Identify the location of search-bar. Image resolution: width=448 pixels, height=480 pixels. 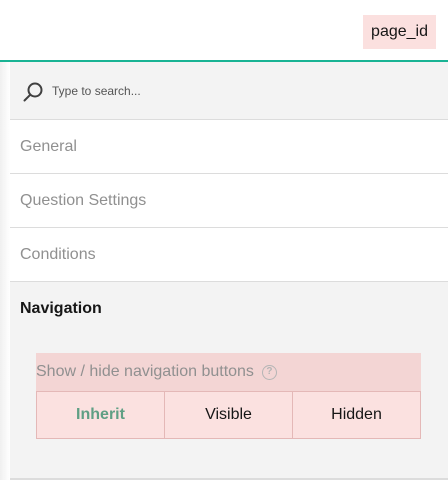
(229, 91).